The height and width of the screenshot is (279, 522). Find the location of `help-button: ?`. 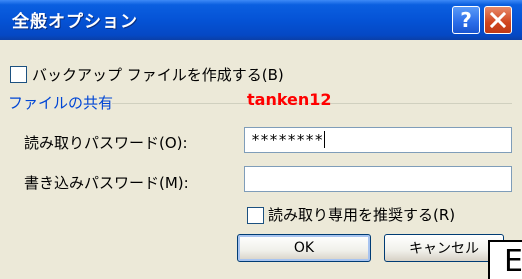

help-button: ? is located at coordinates (466, 20).